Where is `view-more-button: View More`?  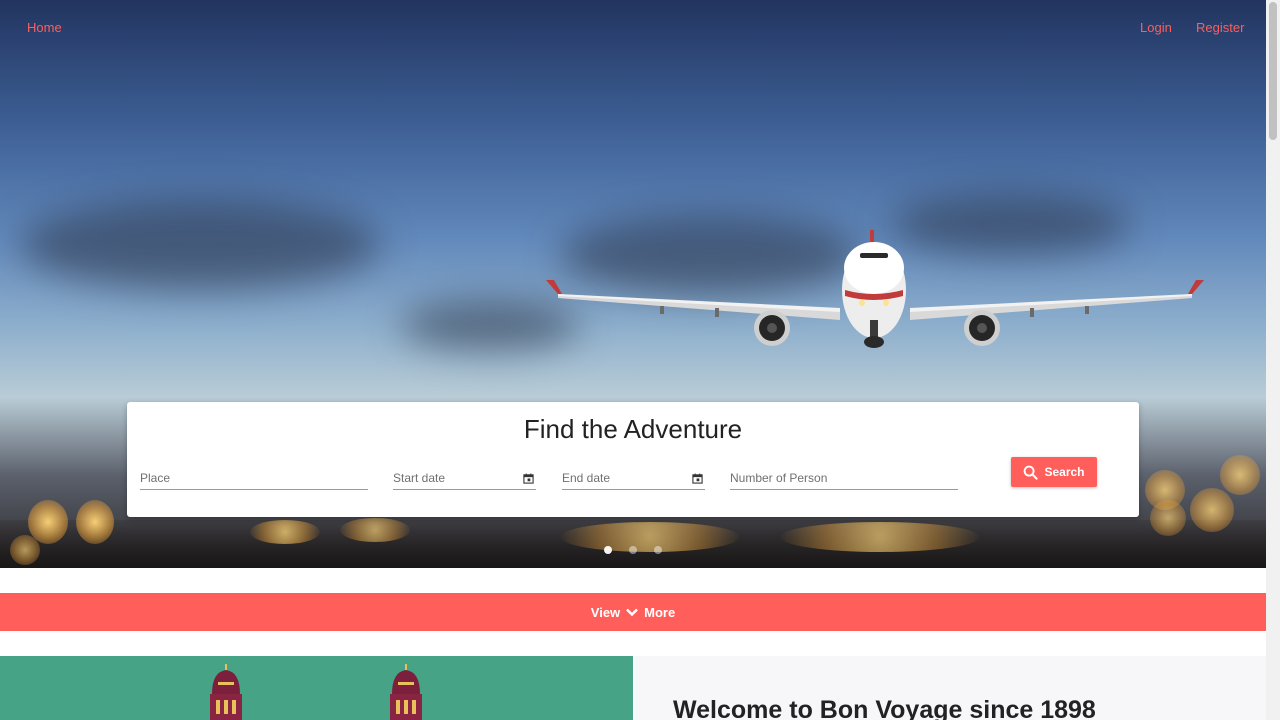 view-more-button: View More is located at coordinates (633, 612).